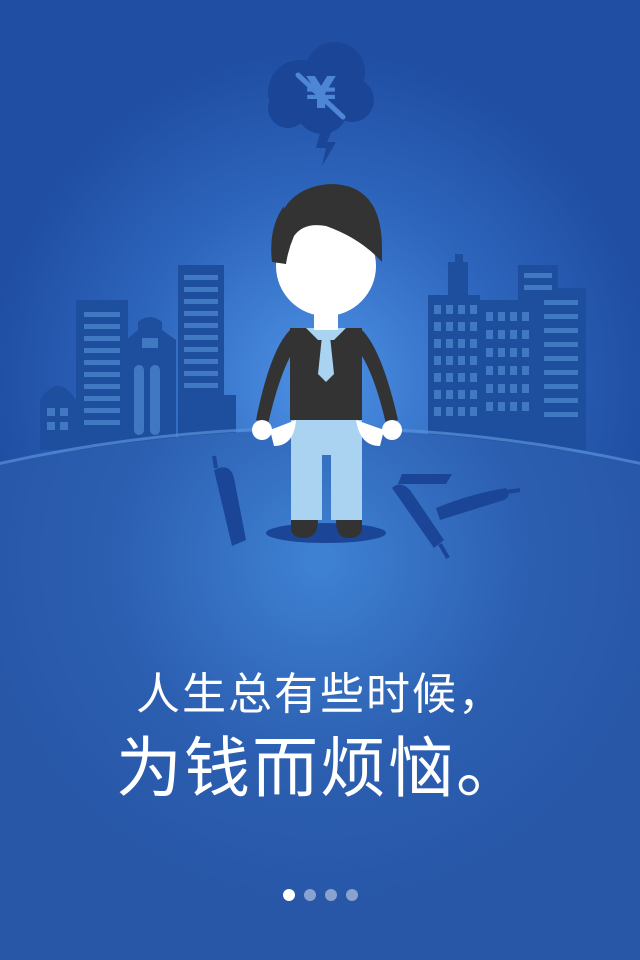  What do you see at coordinates (320, 694) in the screenshot?
I see `caption-line-1: 人生总有些时候，` at bounding box center [320, 694].